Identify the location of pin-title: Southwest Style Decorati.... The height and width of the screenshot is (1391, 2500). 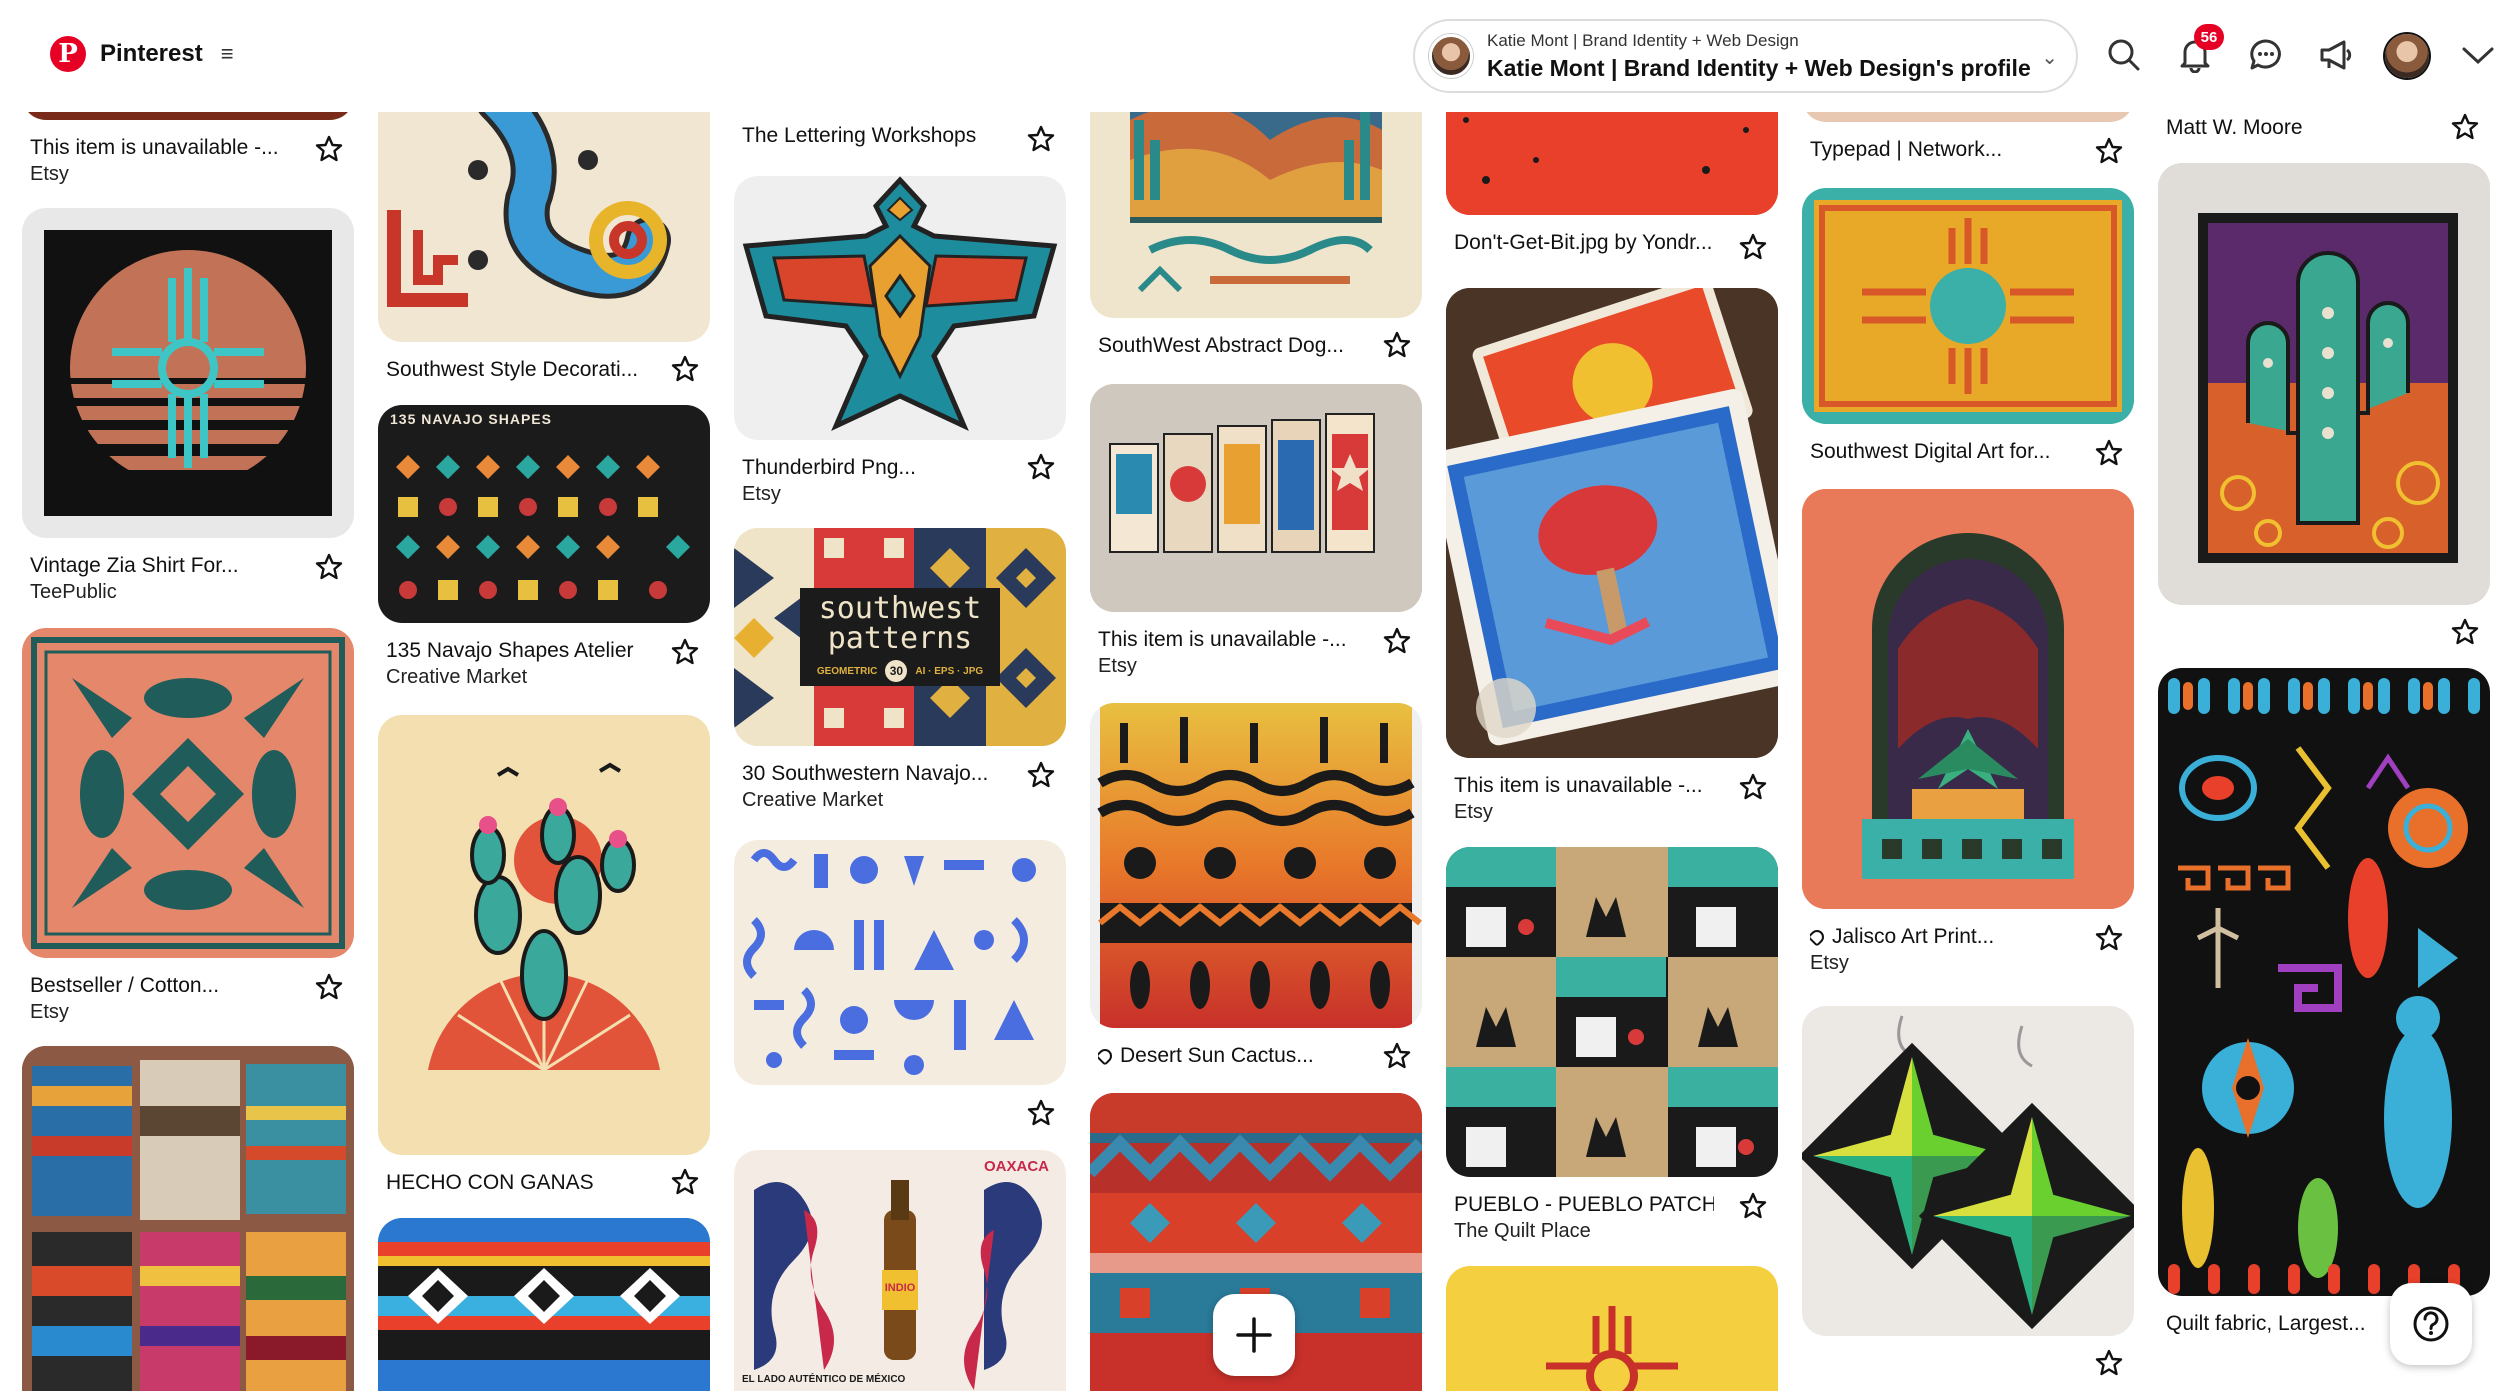
(516, 370).